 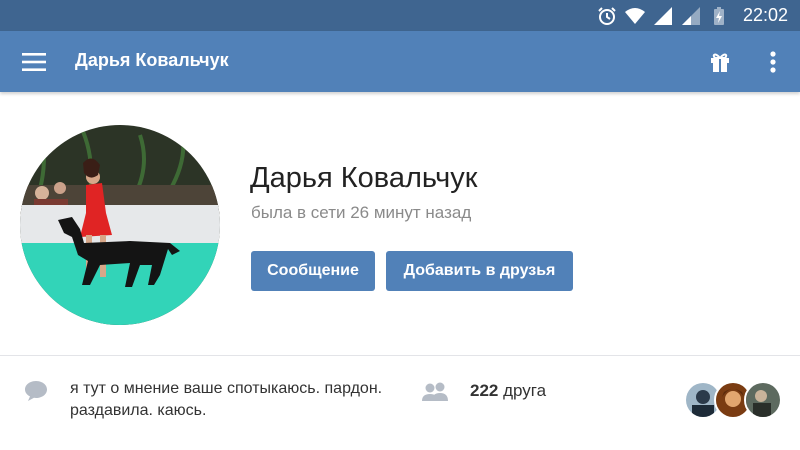 What do you see at coordinates (634, 15) in the screenshot?
I see `wifi-icon` at bounding box center [634, 15].